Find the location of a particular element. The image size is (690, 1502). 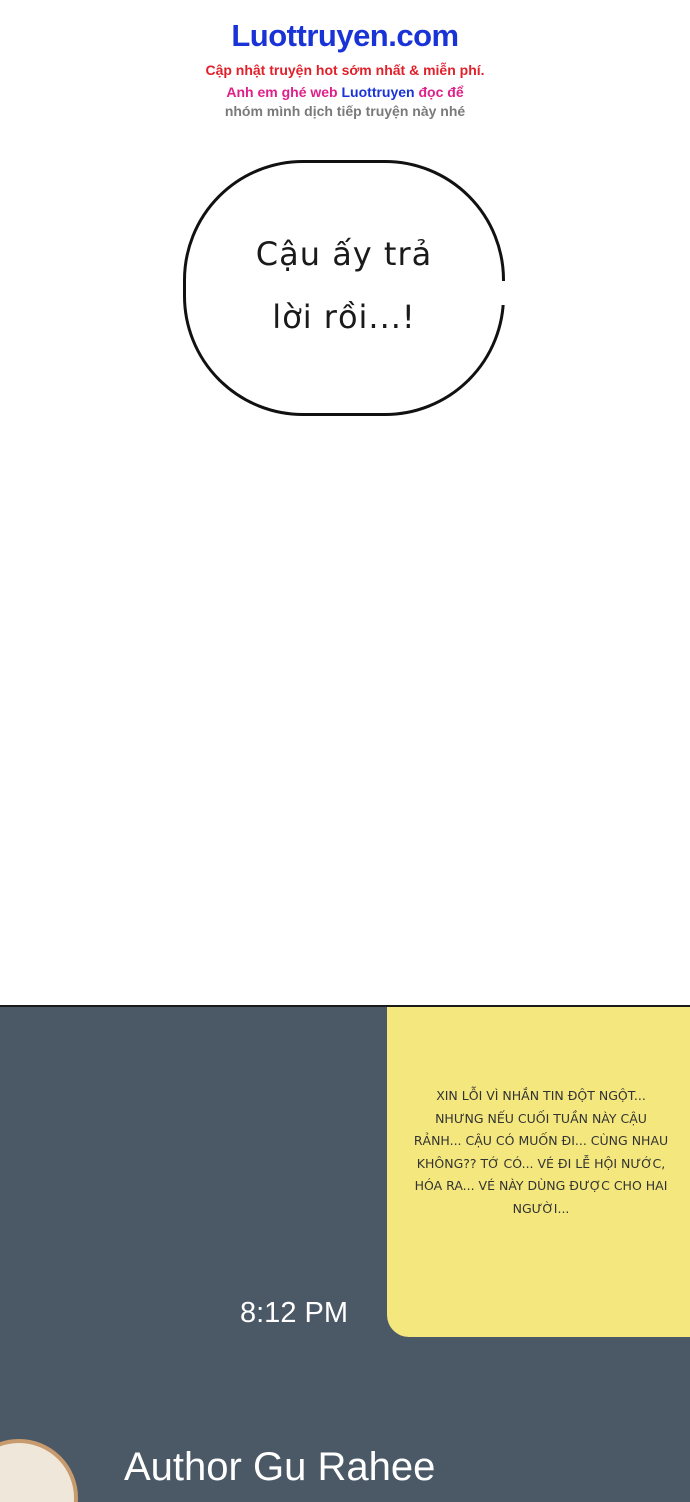

promo-line-2: Anh em ghé web Luottruyen đọc để is located at coordinates (345, 92).